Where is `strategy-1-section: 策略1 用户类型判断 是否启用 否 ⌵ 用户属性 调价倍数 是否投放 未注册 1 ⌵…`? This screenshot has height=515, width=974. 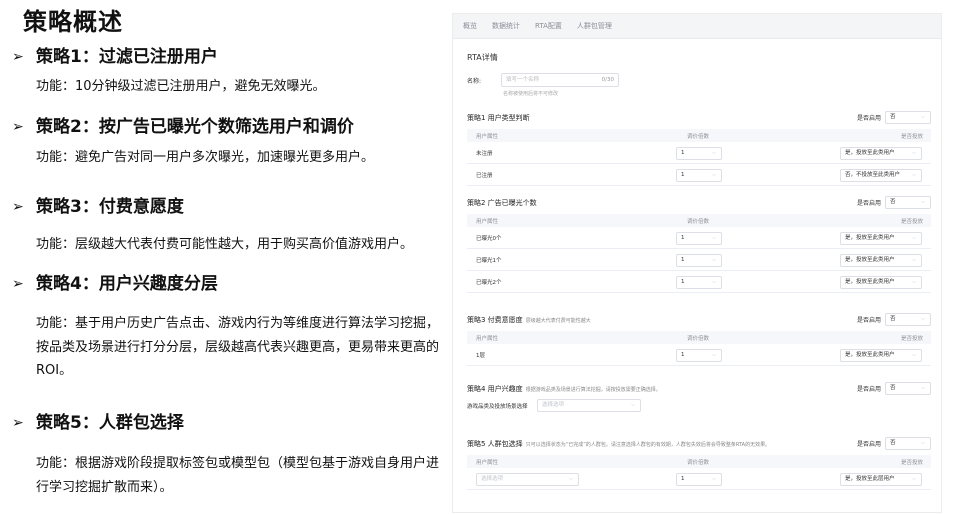
strategy-1-section: 策略1 用户类型判断 是否启用 否 ⌵ 用户属性 调价倍数 是否投放 未注册 1 ⌵… is located at coordinates (699, 148).